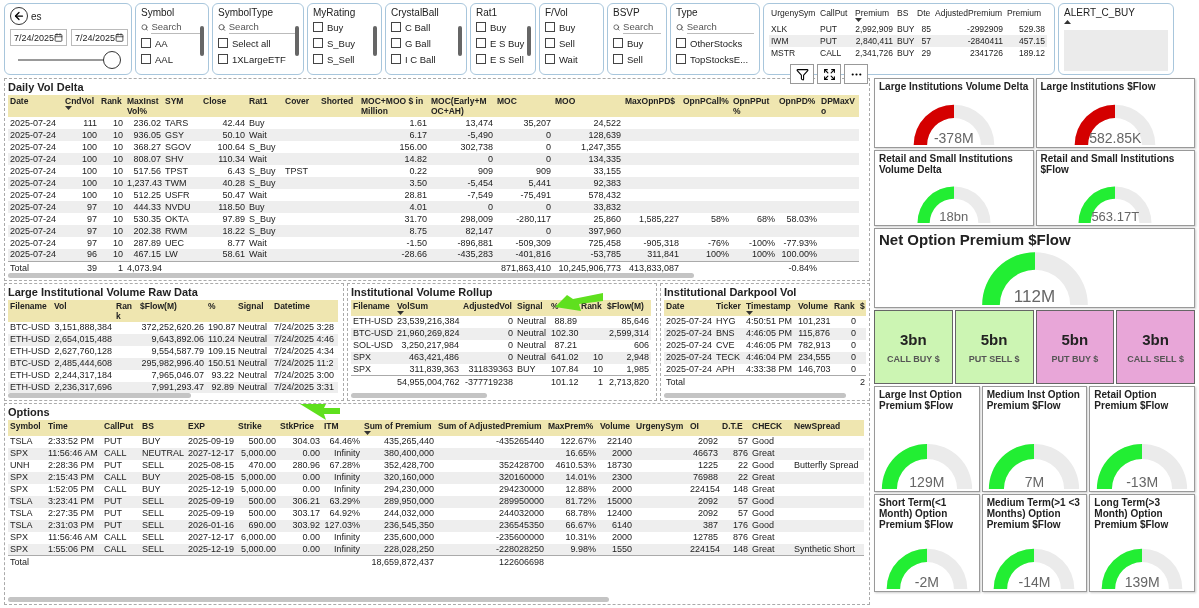 The height and width of the screenshot is (608, 1199). I want to click on column-header: MaxOpnPD$, so click(652, 106).